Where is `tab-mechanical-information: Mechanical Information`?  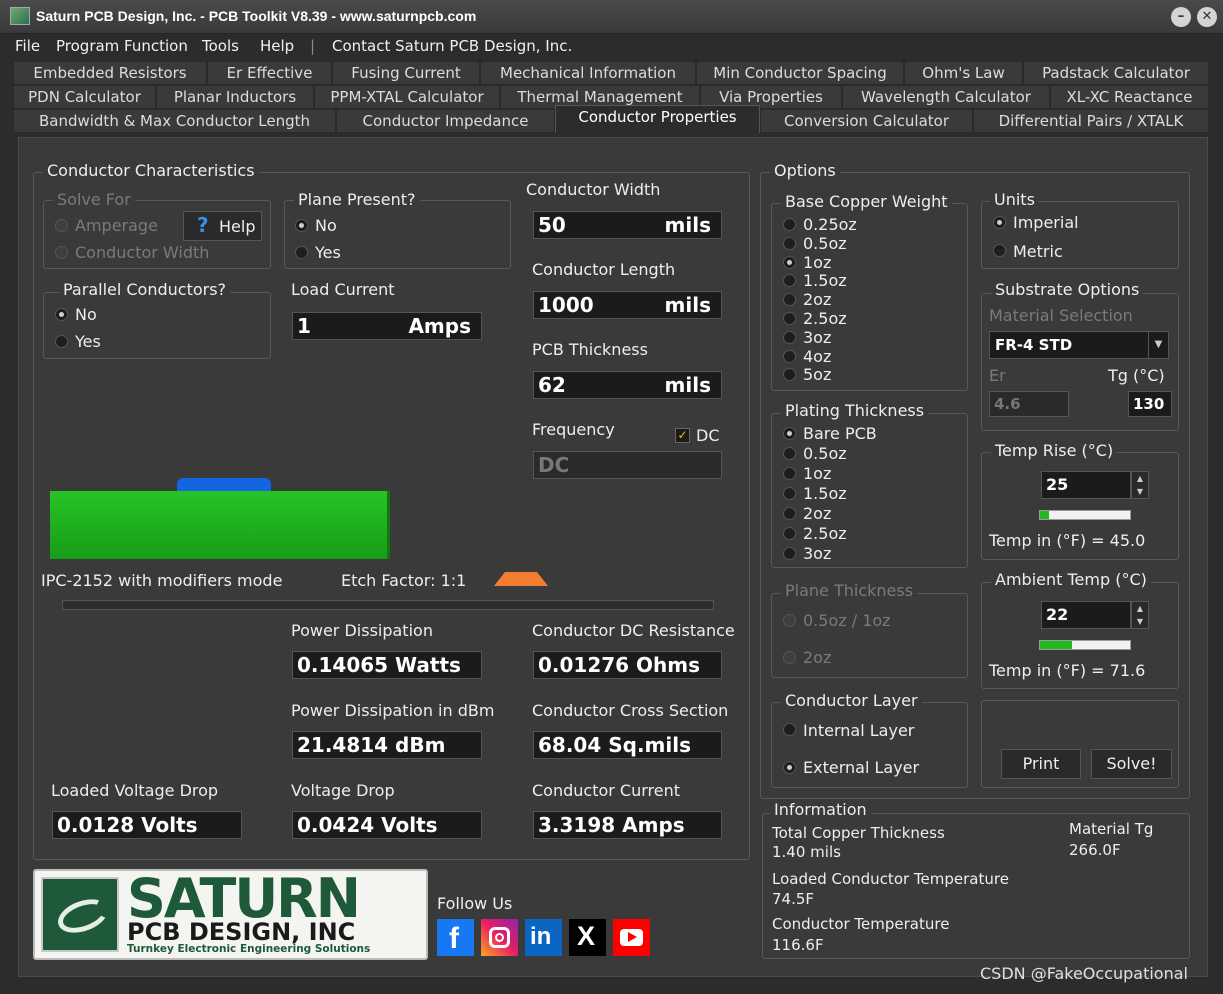
tab-mechanical-information: Mechanical Information is located at coordinates (588, 73).